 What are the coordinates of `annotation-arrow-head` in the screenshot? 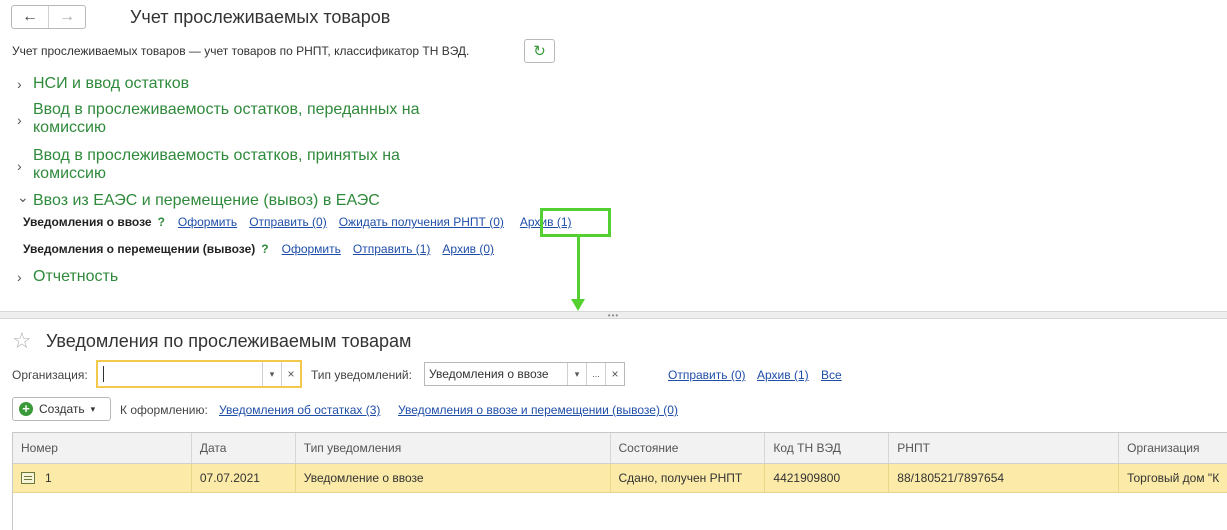 It's located at (578, 305).